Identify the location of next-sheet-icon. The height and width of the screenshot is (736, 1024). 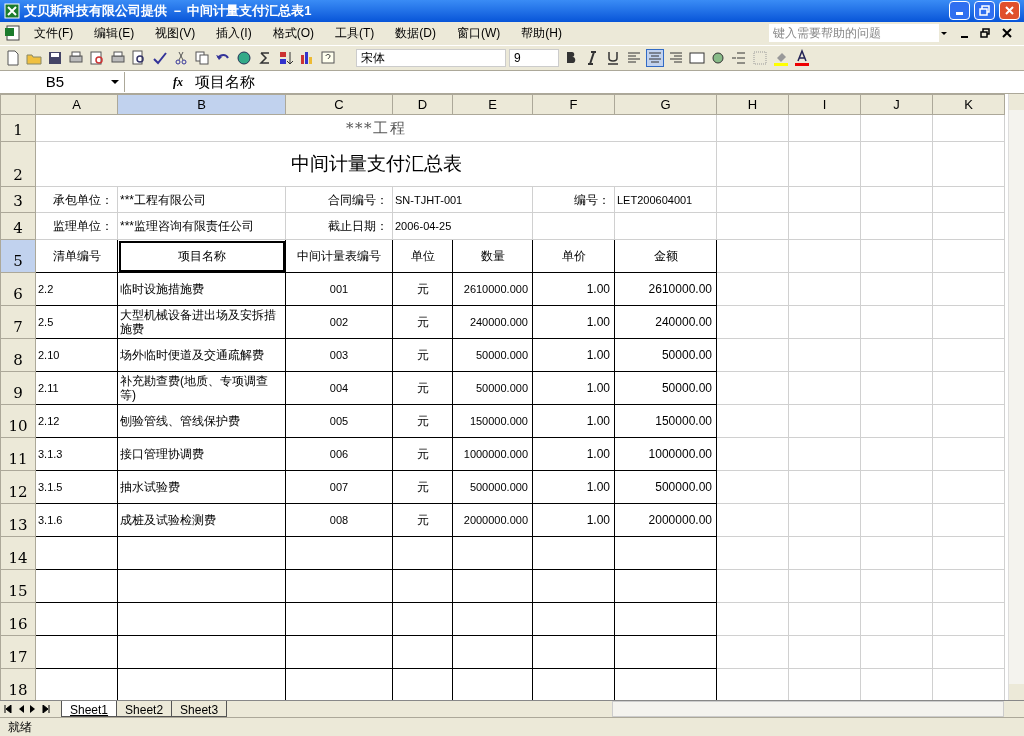
(33, 709).